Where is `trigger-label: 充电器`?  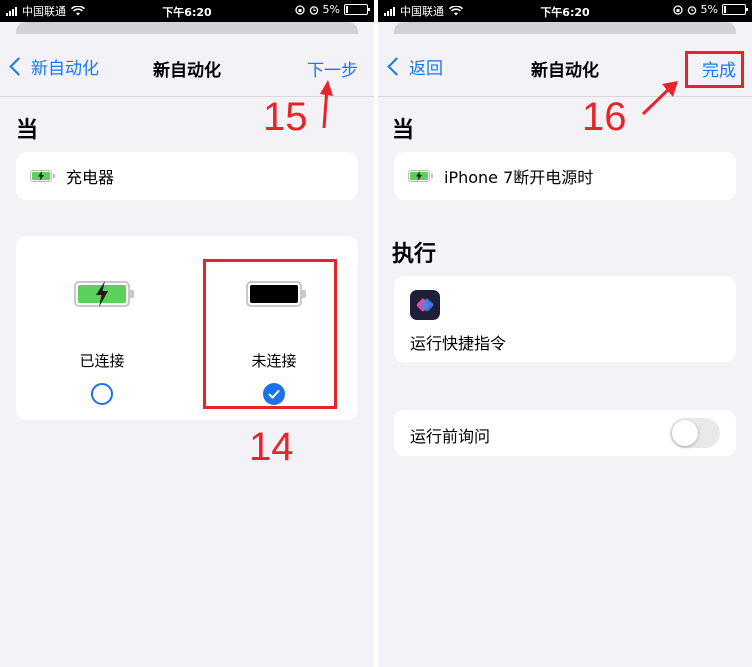 trigger-label: 充电器 is located at coordinates (90, 177).